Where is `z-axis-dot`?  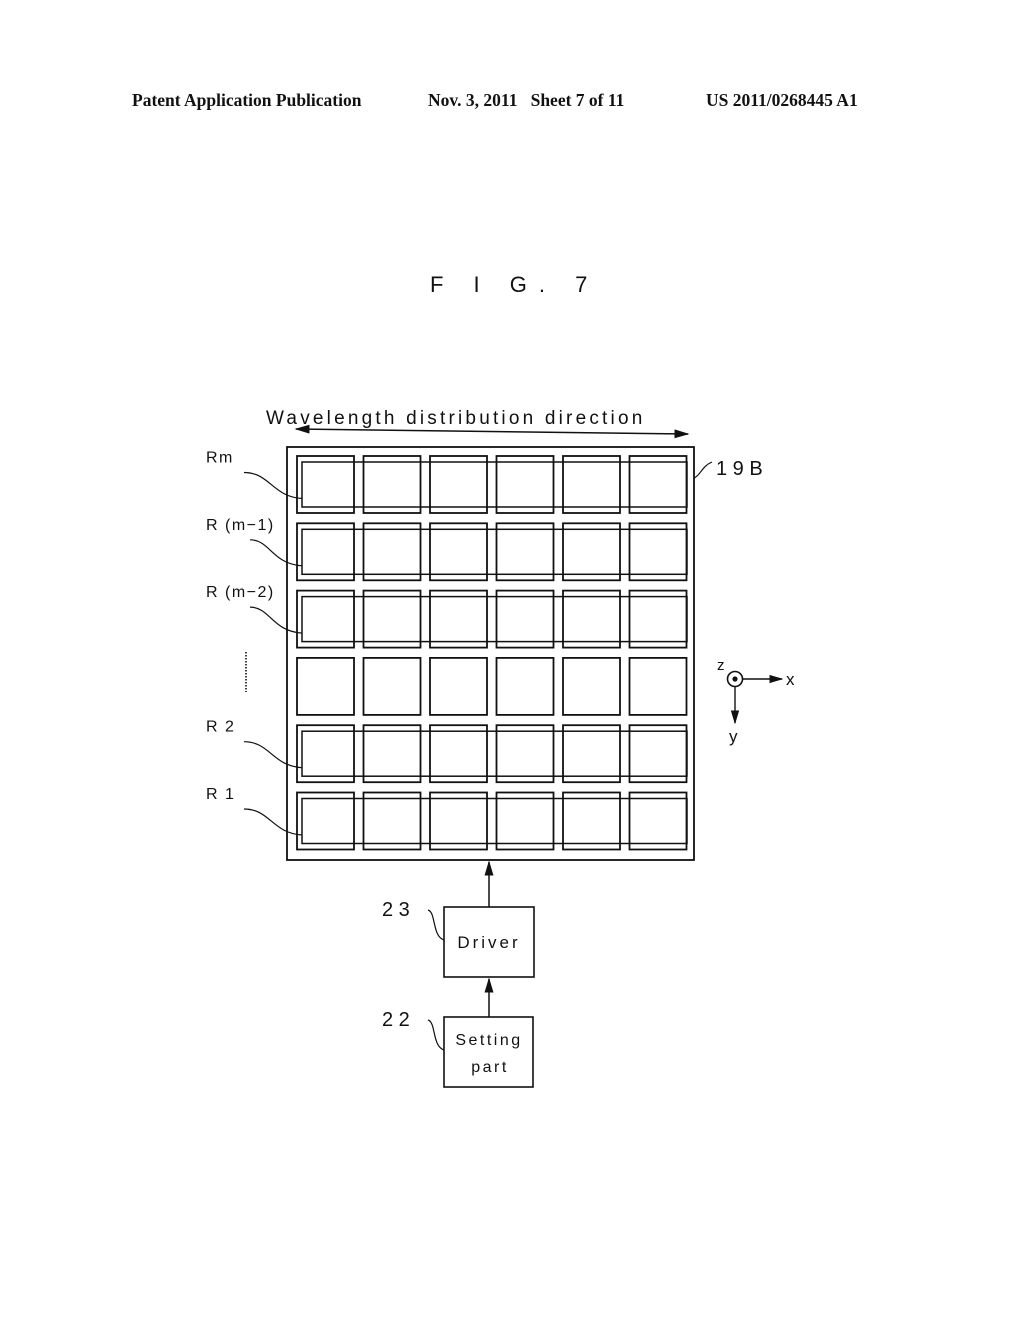 z-axis-dot is located at coordinates (735, 679).